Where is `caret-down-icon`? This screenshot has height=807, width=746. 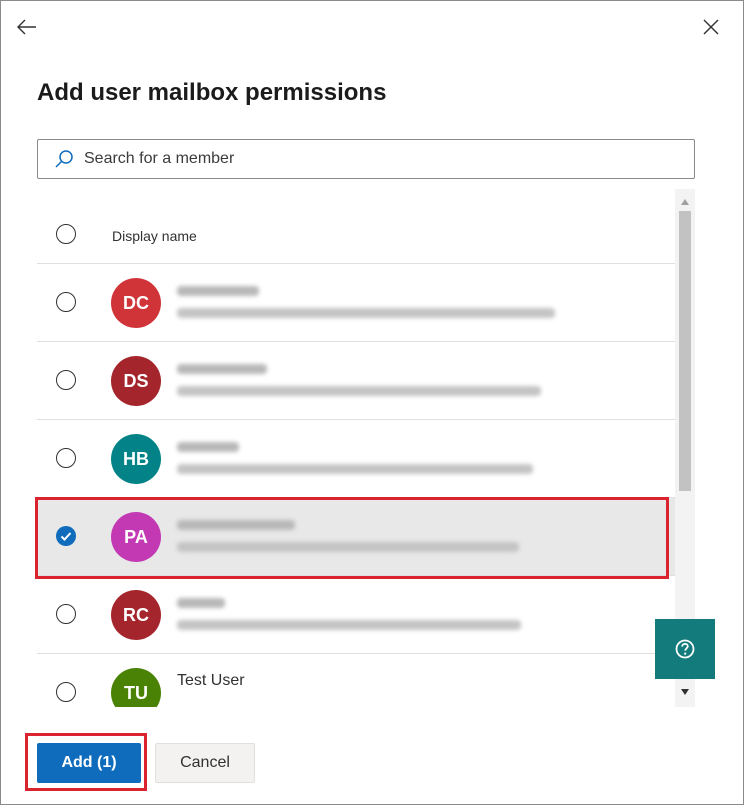 caret-down-icon is located at coordinates (685, 692).